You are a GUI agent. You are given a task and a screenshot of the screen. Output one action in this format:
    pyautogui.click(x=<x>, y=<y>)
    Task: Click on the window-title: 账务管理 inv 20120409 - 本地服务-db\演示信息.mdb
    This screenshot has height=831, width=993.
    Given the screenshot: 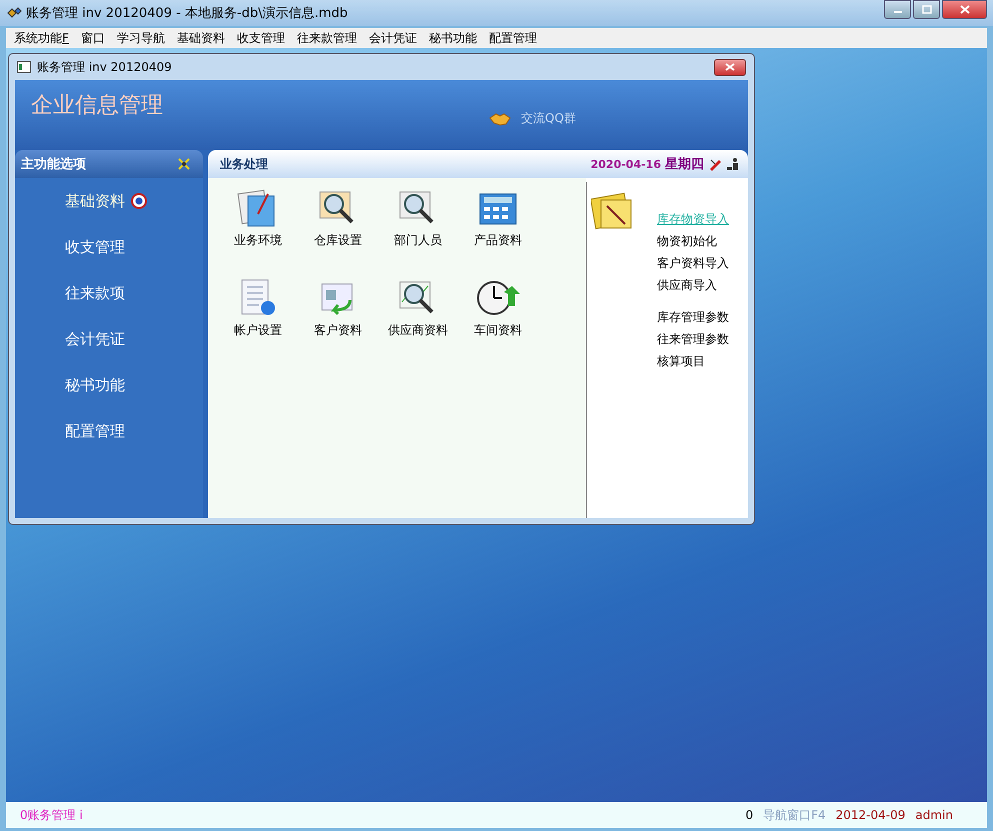 What is the action you would take?
    pyautogui.click(x=187, y=13)
    